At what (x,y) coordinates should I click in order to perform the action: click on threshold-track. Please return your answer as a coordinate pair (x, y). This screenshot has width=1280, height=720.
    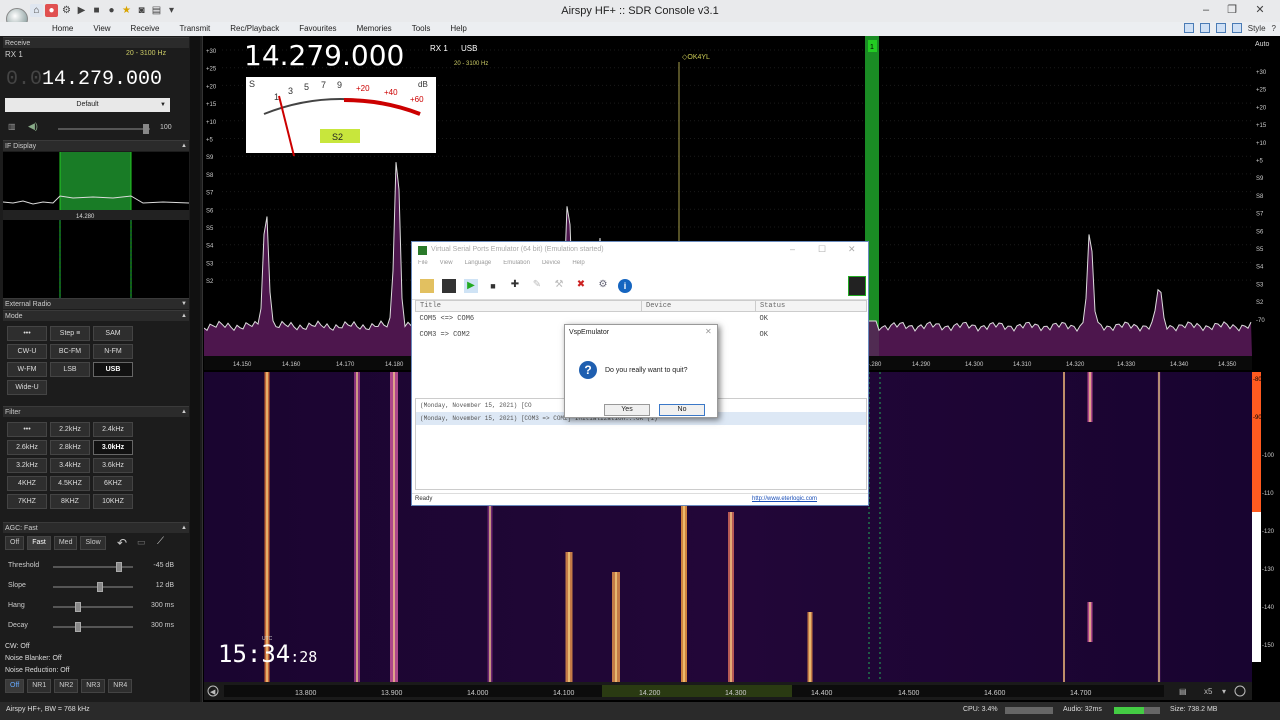
    Looking at the image, I should click on (93, 567).